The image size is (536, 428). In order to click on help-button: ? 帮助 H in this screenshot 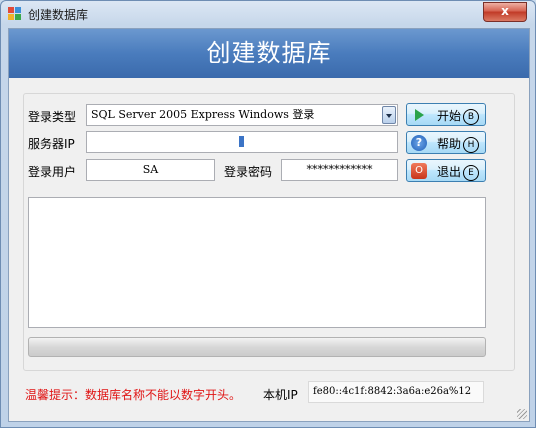, I will do `click(446, 142)`.